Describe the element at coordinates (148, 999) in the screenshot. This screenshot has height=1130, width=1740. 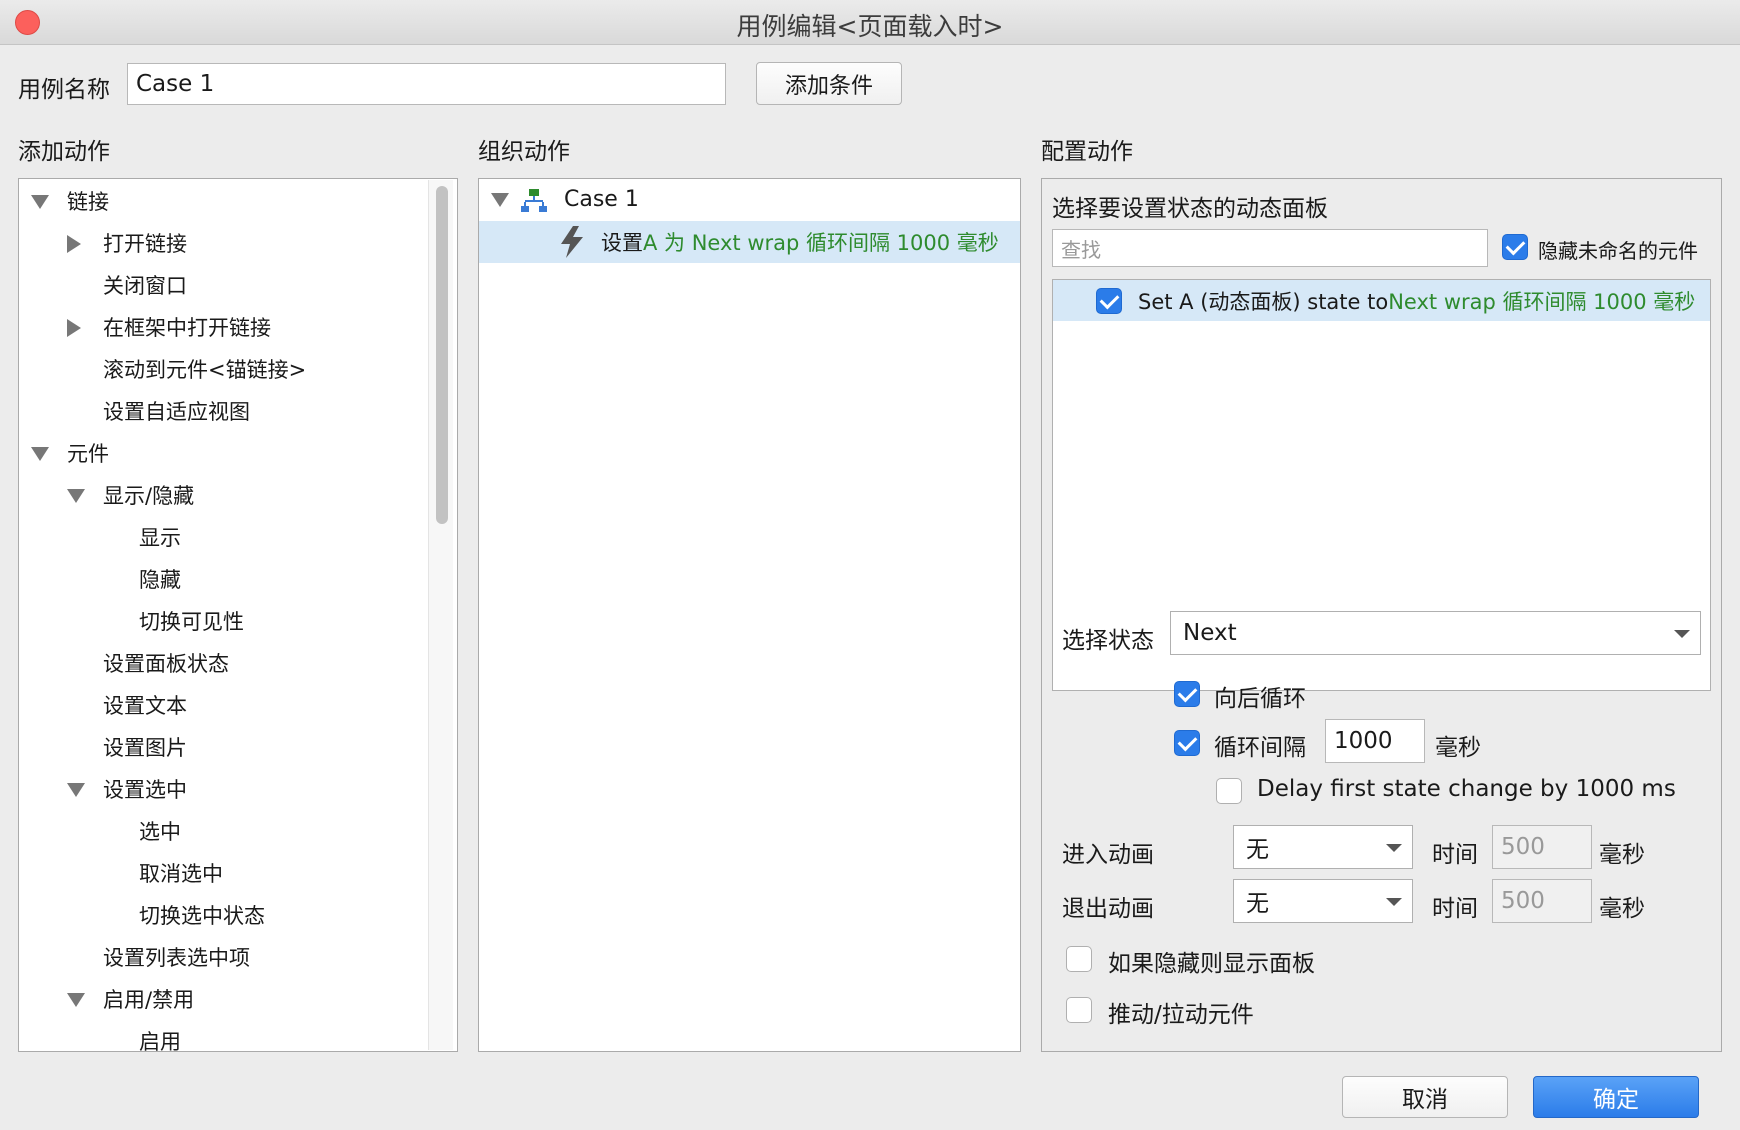
I see `action-tree-item: 启用/禁用` at that location.